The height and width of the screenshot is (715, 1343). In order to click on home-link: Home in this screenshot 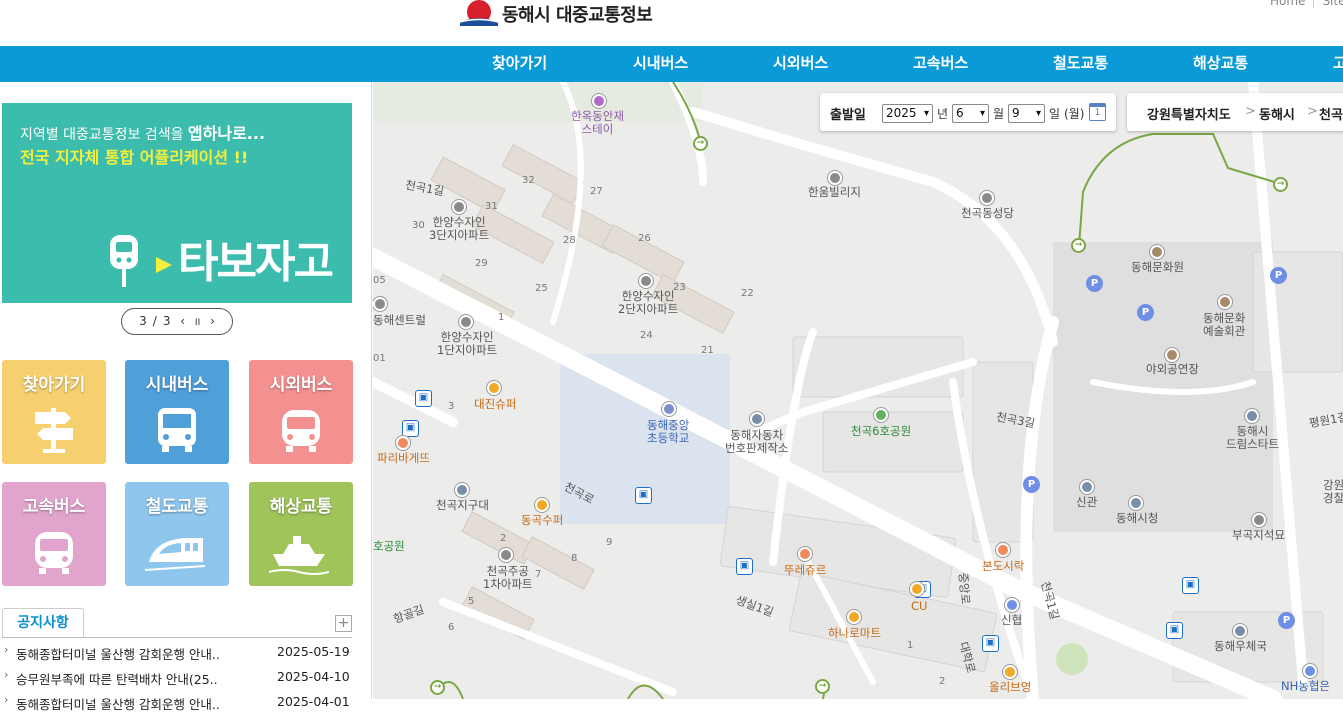, I will do `click(1288, 4)`.